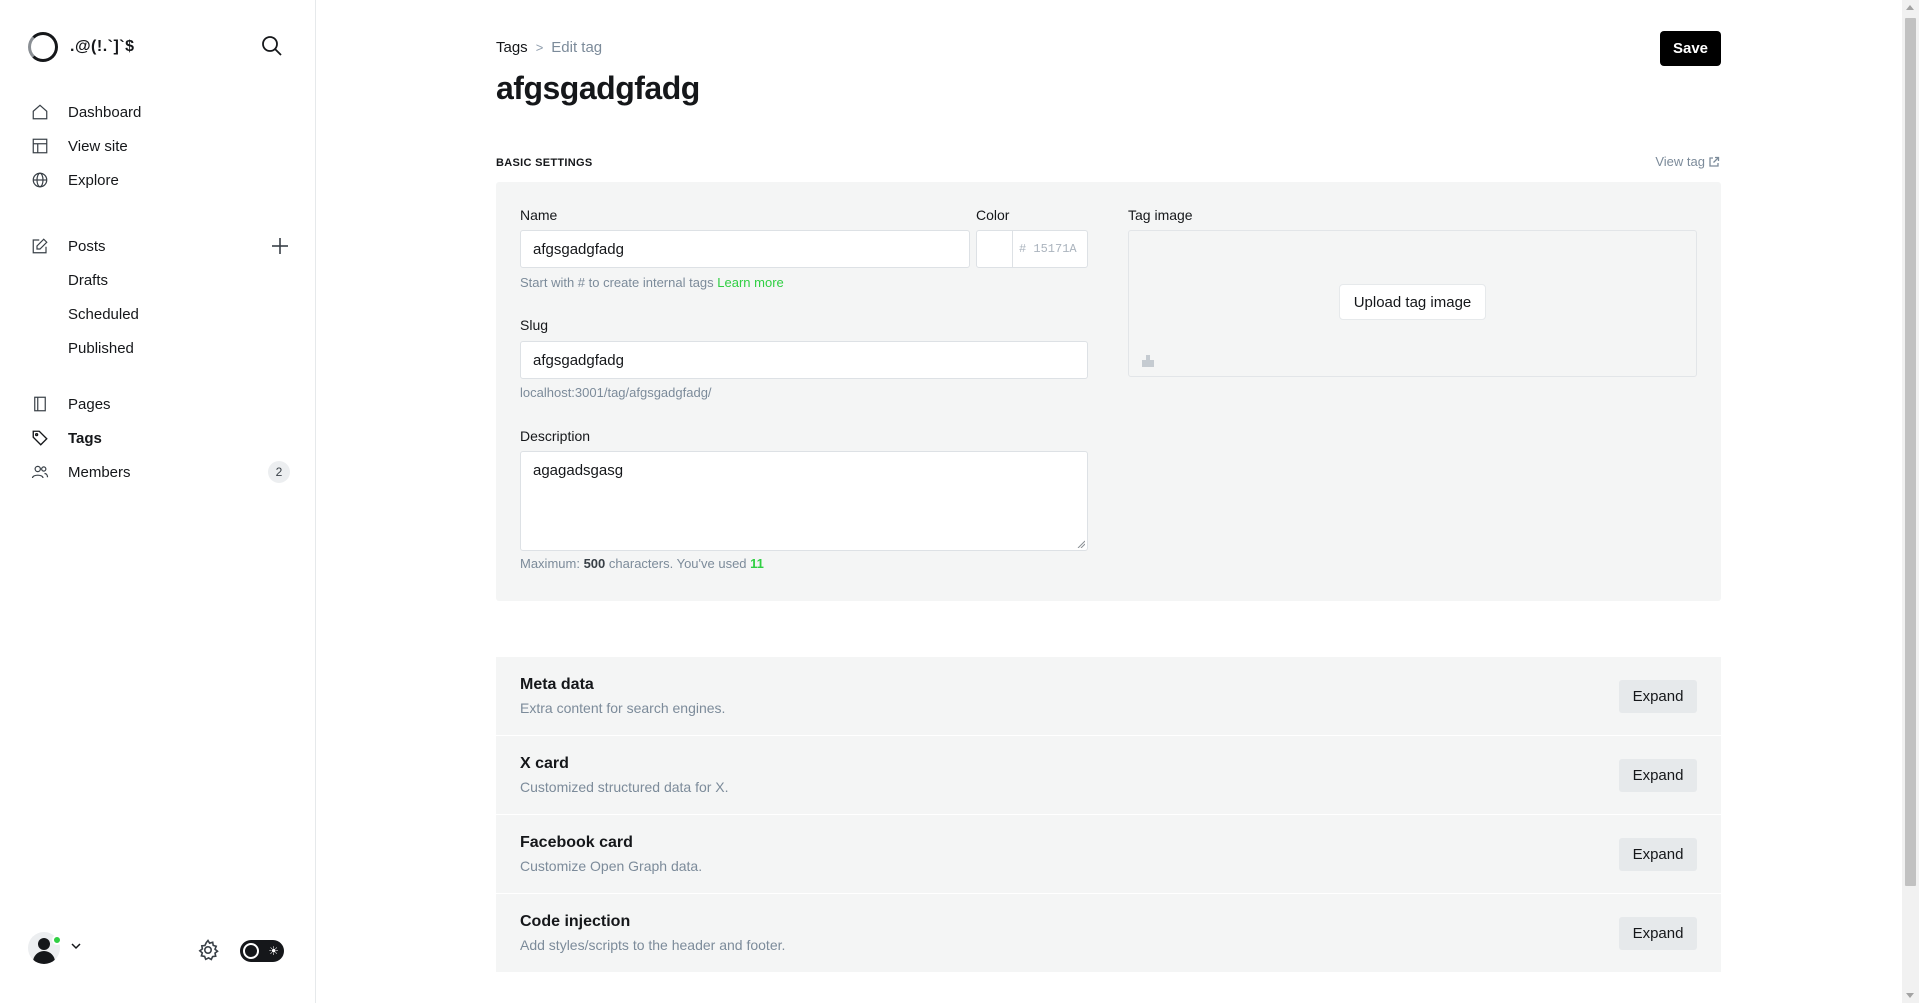 This screenshot has width=1919, height=1003. I want to click on sun-icon: ☀, so click(273, 951).